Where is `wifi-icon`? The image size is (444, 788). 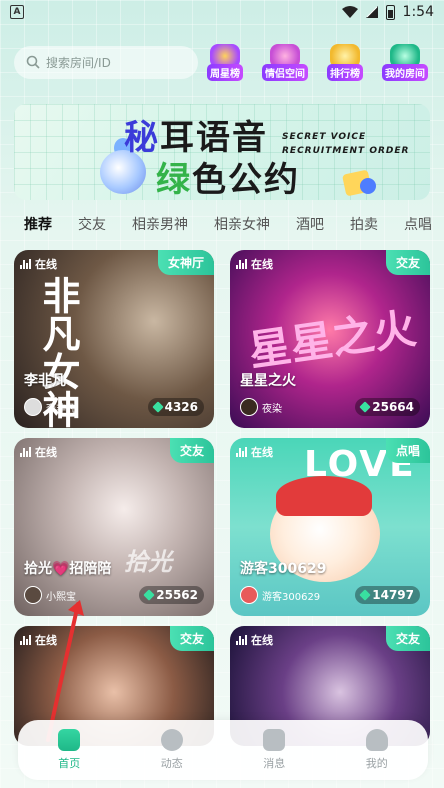
wifi-icon is located at coordinates (349, 12).